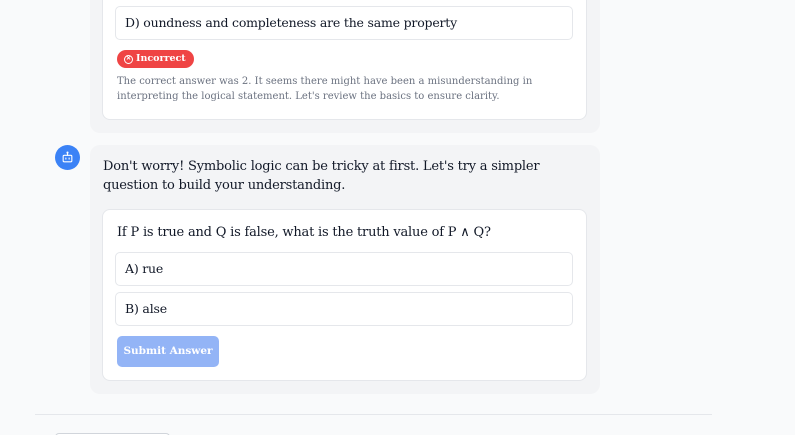 Image resolution: width=795 pixels, height=435 pixels. Describe the element at coordinates (168, 351) in the screenshot. I see `submit-answer-button: Submit Answer` at that location.